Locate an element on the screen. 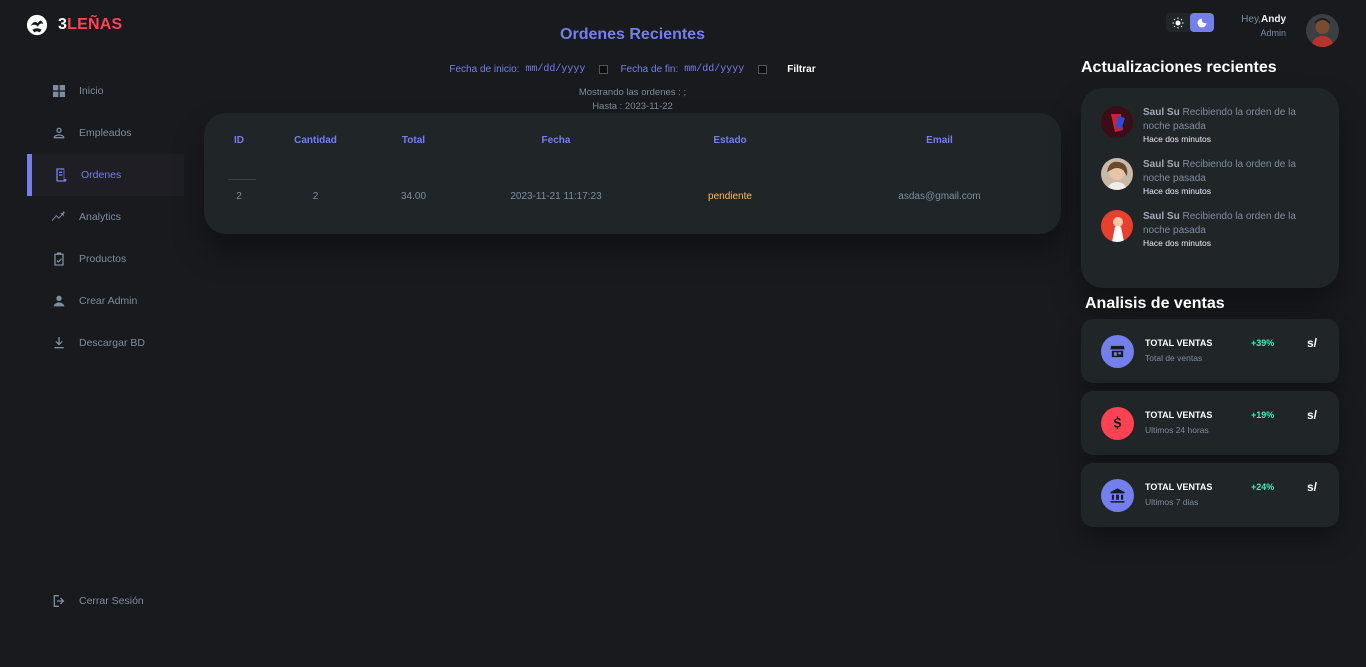 This screenshot has width=1366, height=667. sidebar-item-ordenes: Ordenes is located at coordinates (105, 175).